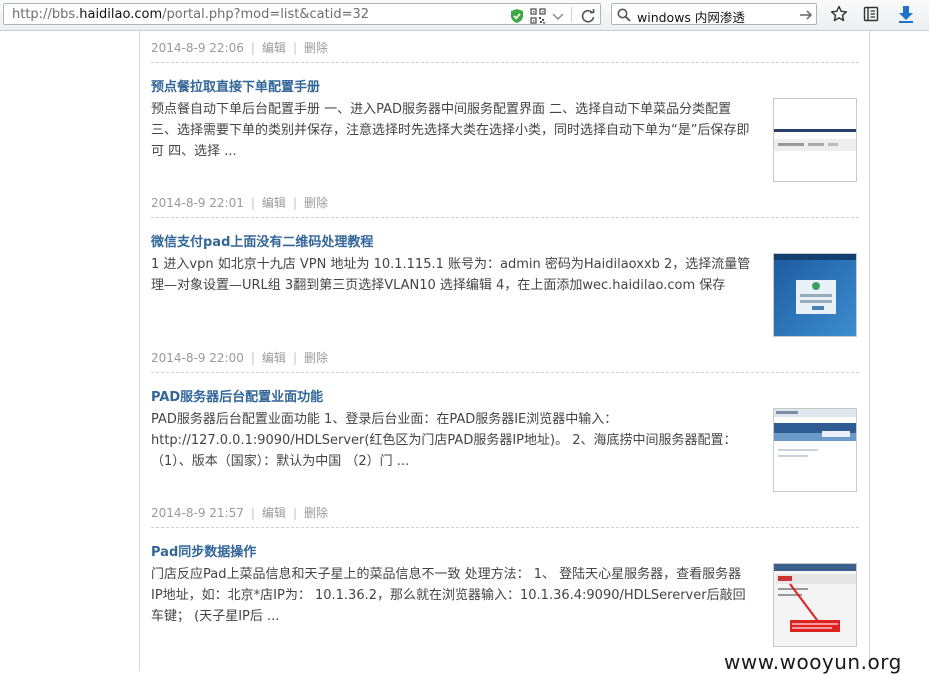 The height and width of the screenshot is (674, 929). Describe the element at coordinates (806, 15) in the screenshot. I see `arrow-right-icon` at that location.